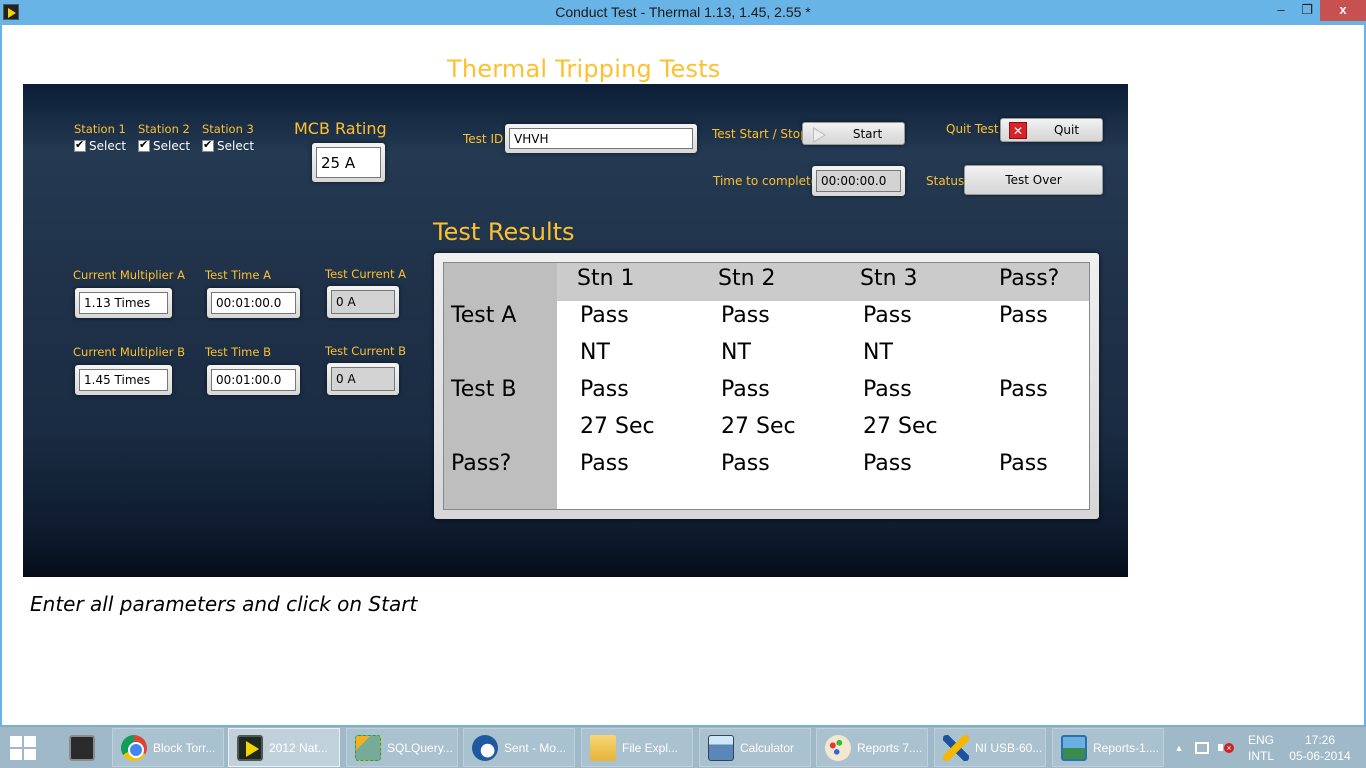 The image size is (1366, 768). Describe the element at coordinates (1179, 747) in the screenshot. I see `show-hidden-icons-button: ▲` at that location.